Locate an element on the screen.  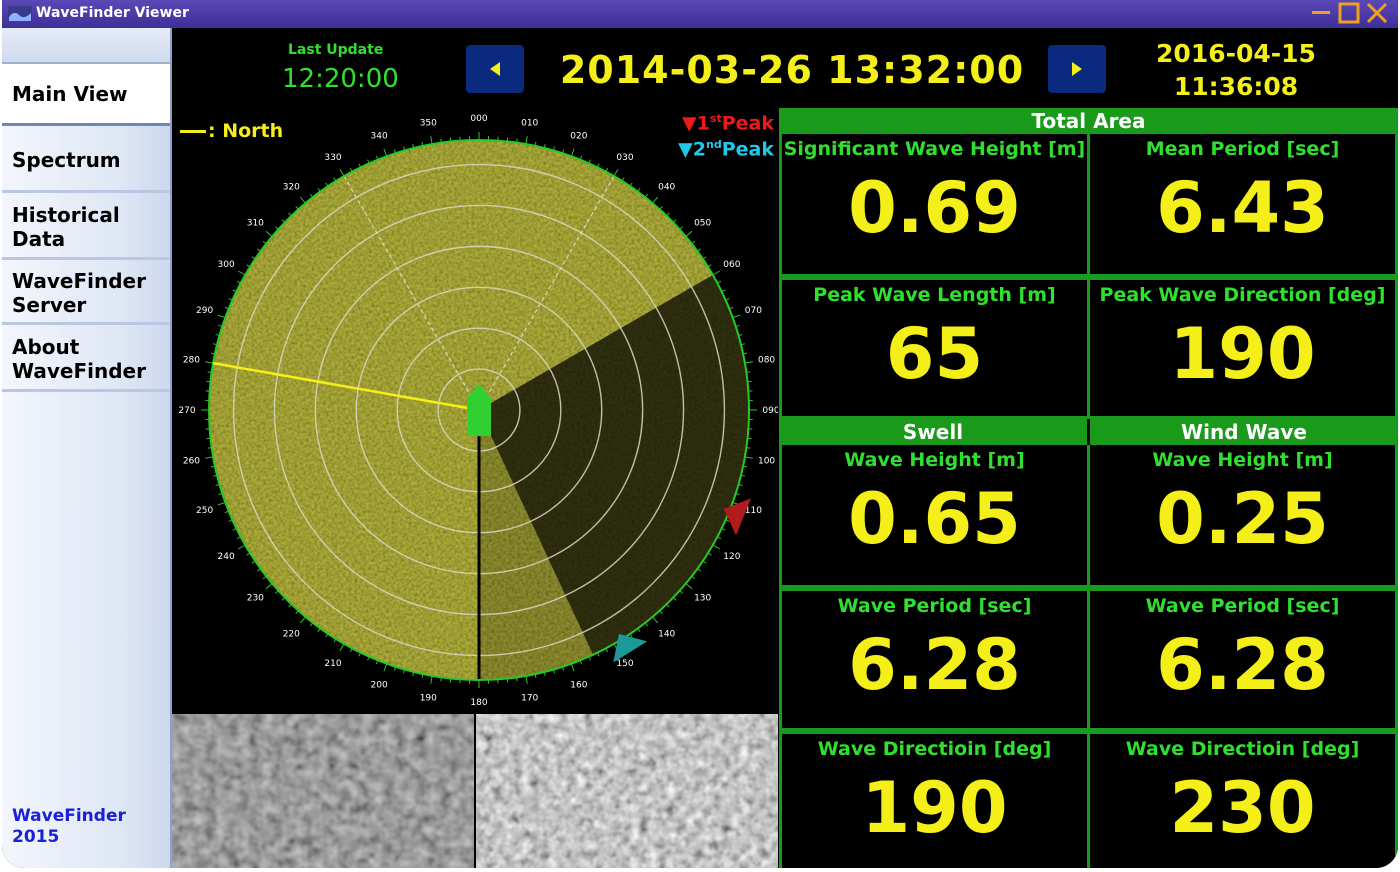
app-logo-icon is located at coordinates (20, 13).